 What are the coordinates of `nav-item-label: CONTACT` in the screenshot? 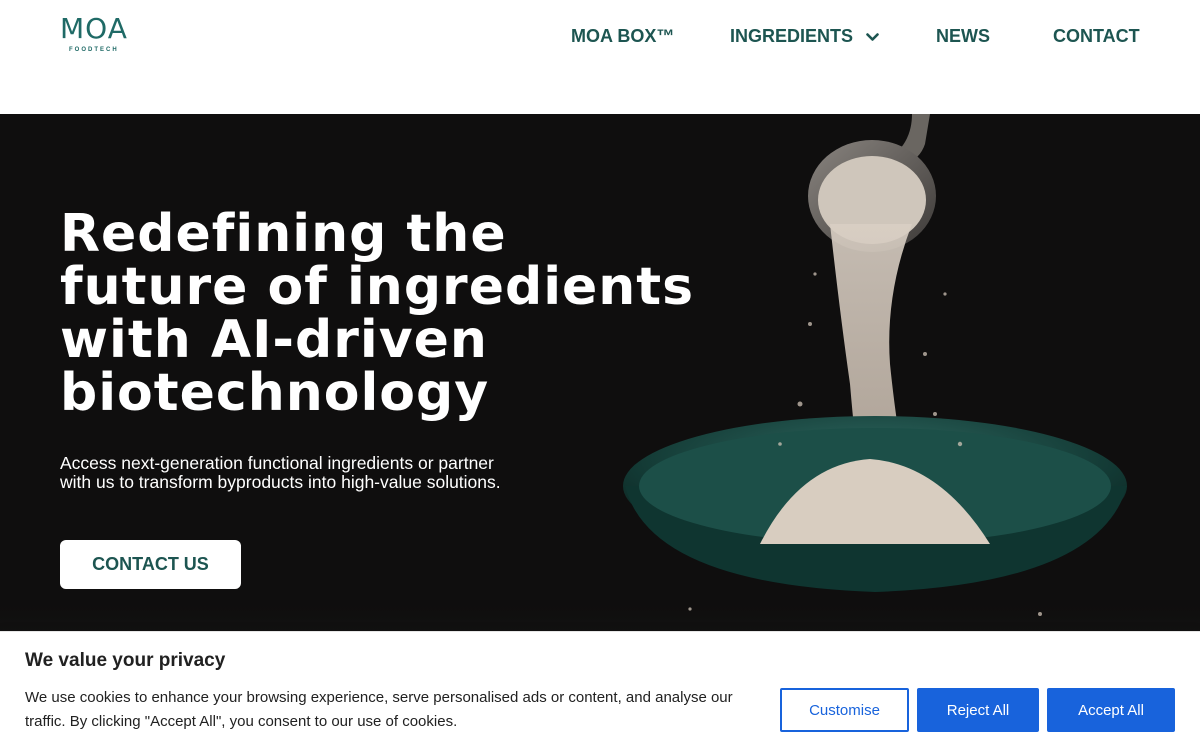 It's located at (1096, 36).